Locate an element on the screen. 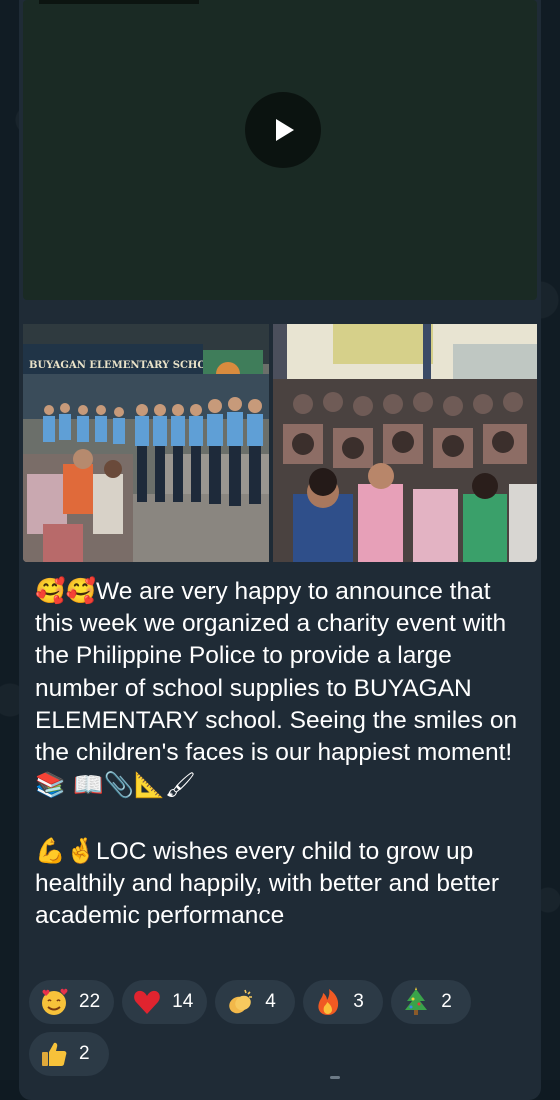  thumbs-up-icon is located at coordinates (54, 1054).